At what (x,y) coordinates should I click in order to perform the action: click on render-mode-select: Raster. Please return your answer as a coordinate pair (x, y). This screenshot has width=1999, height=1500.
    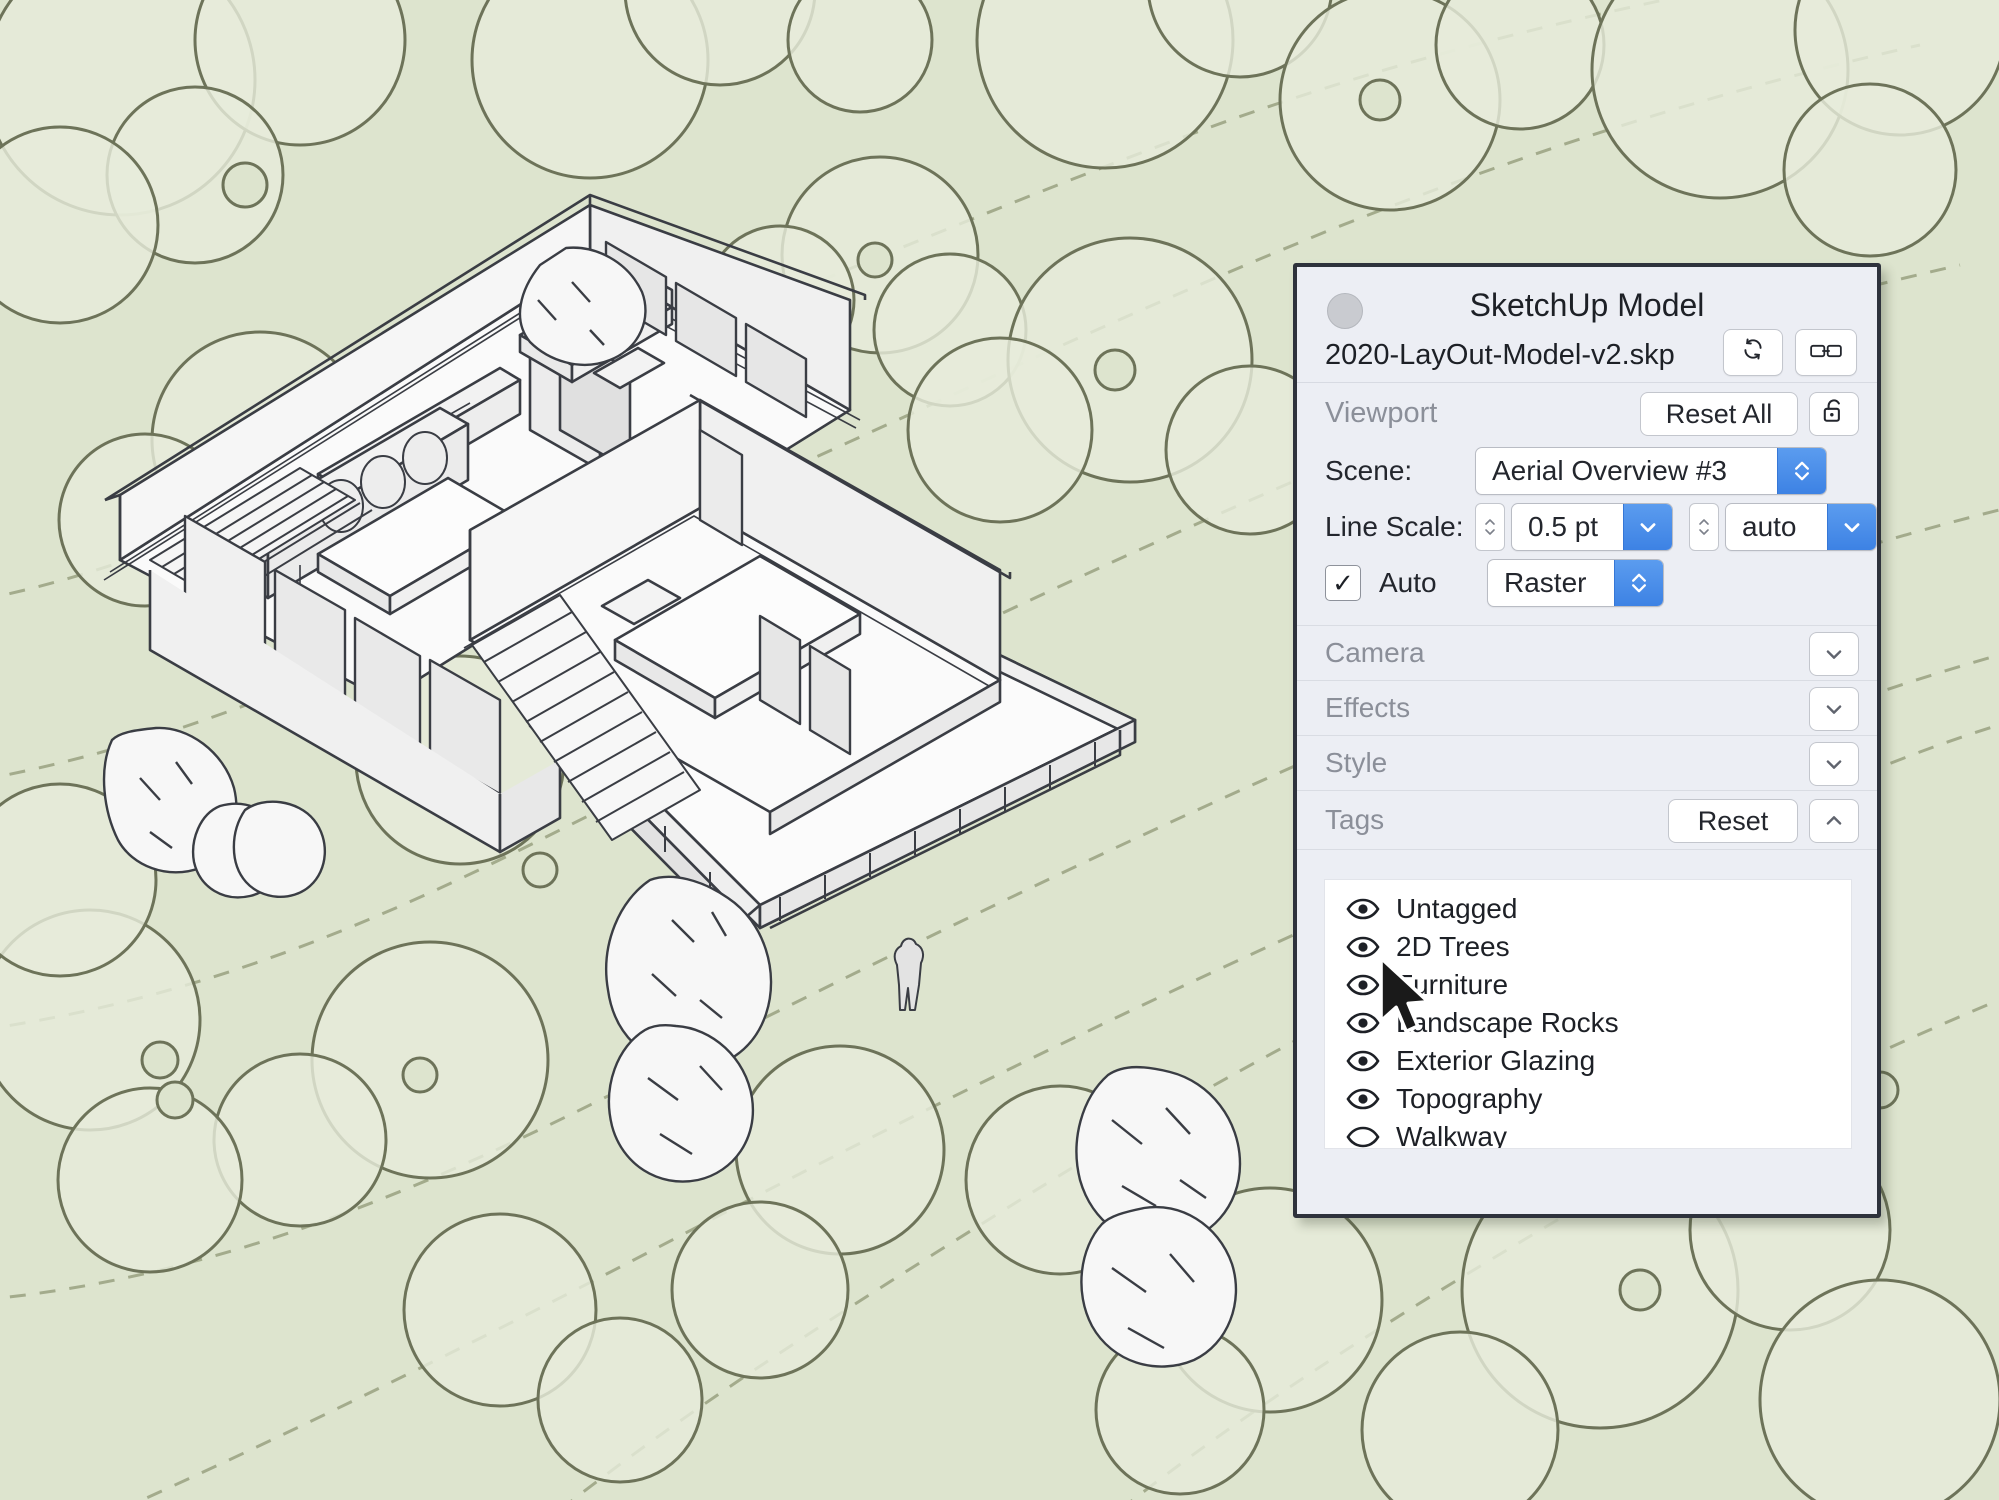
    Looking at the image, I should click on (1575, 583).